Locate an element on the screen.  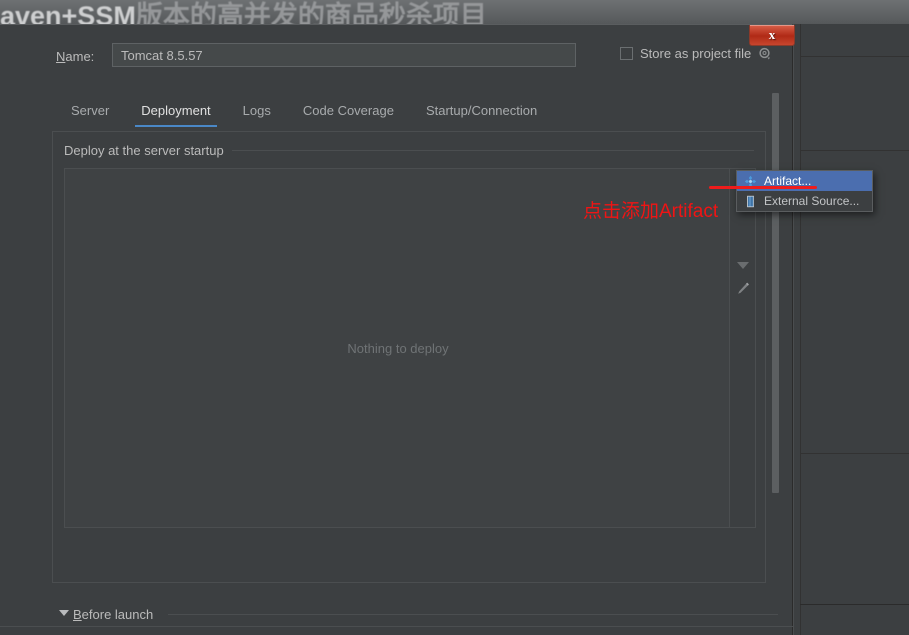
move-down-button is located at coordinates (743, 265).